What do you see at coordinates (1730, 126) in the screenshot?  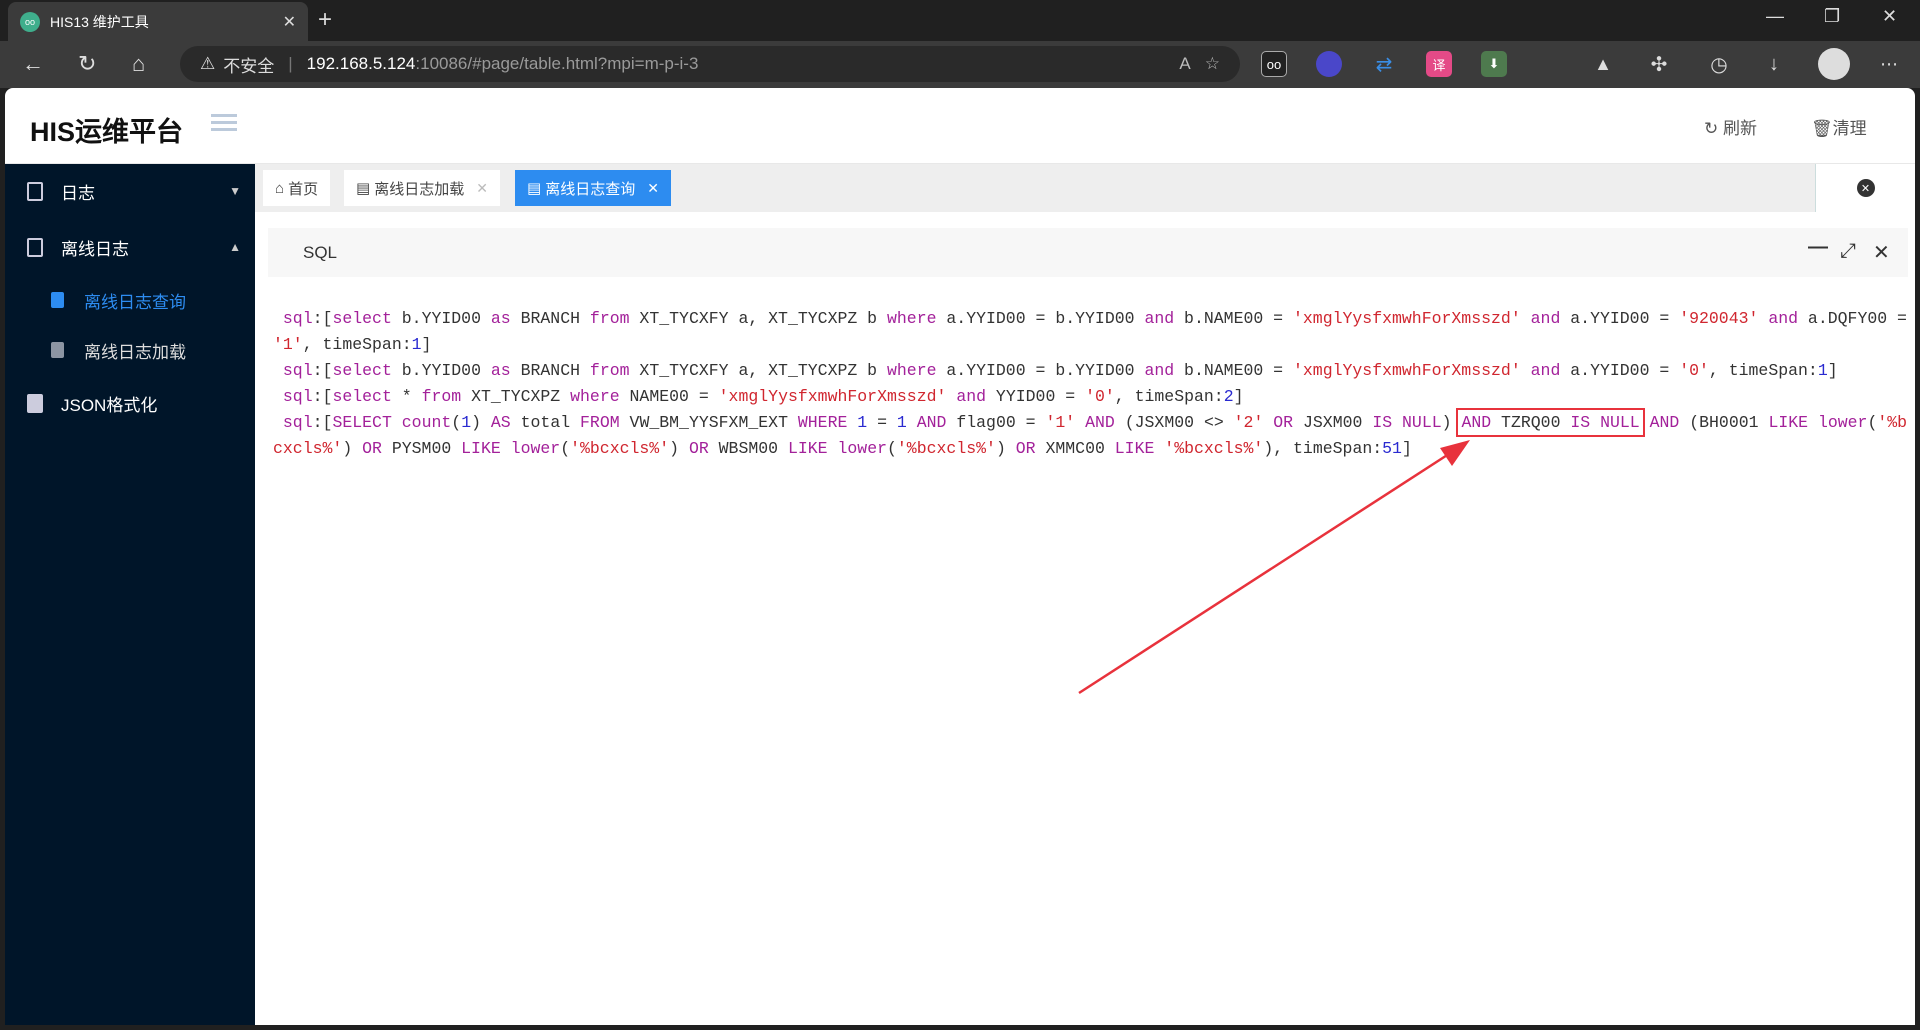 I see `refresh-button: ↻ 刷新` at bounding box center [1730, 126].